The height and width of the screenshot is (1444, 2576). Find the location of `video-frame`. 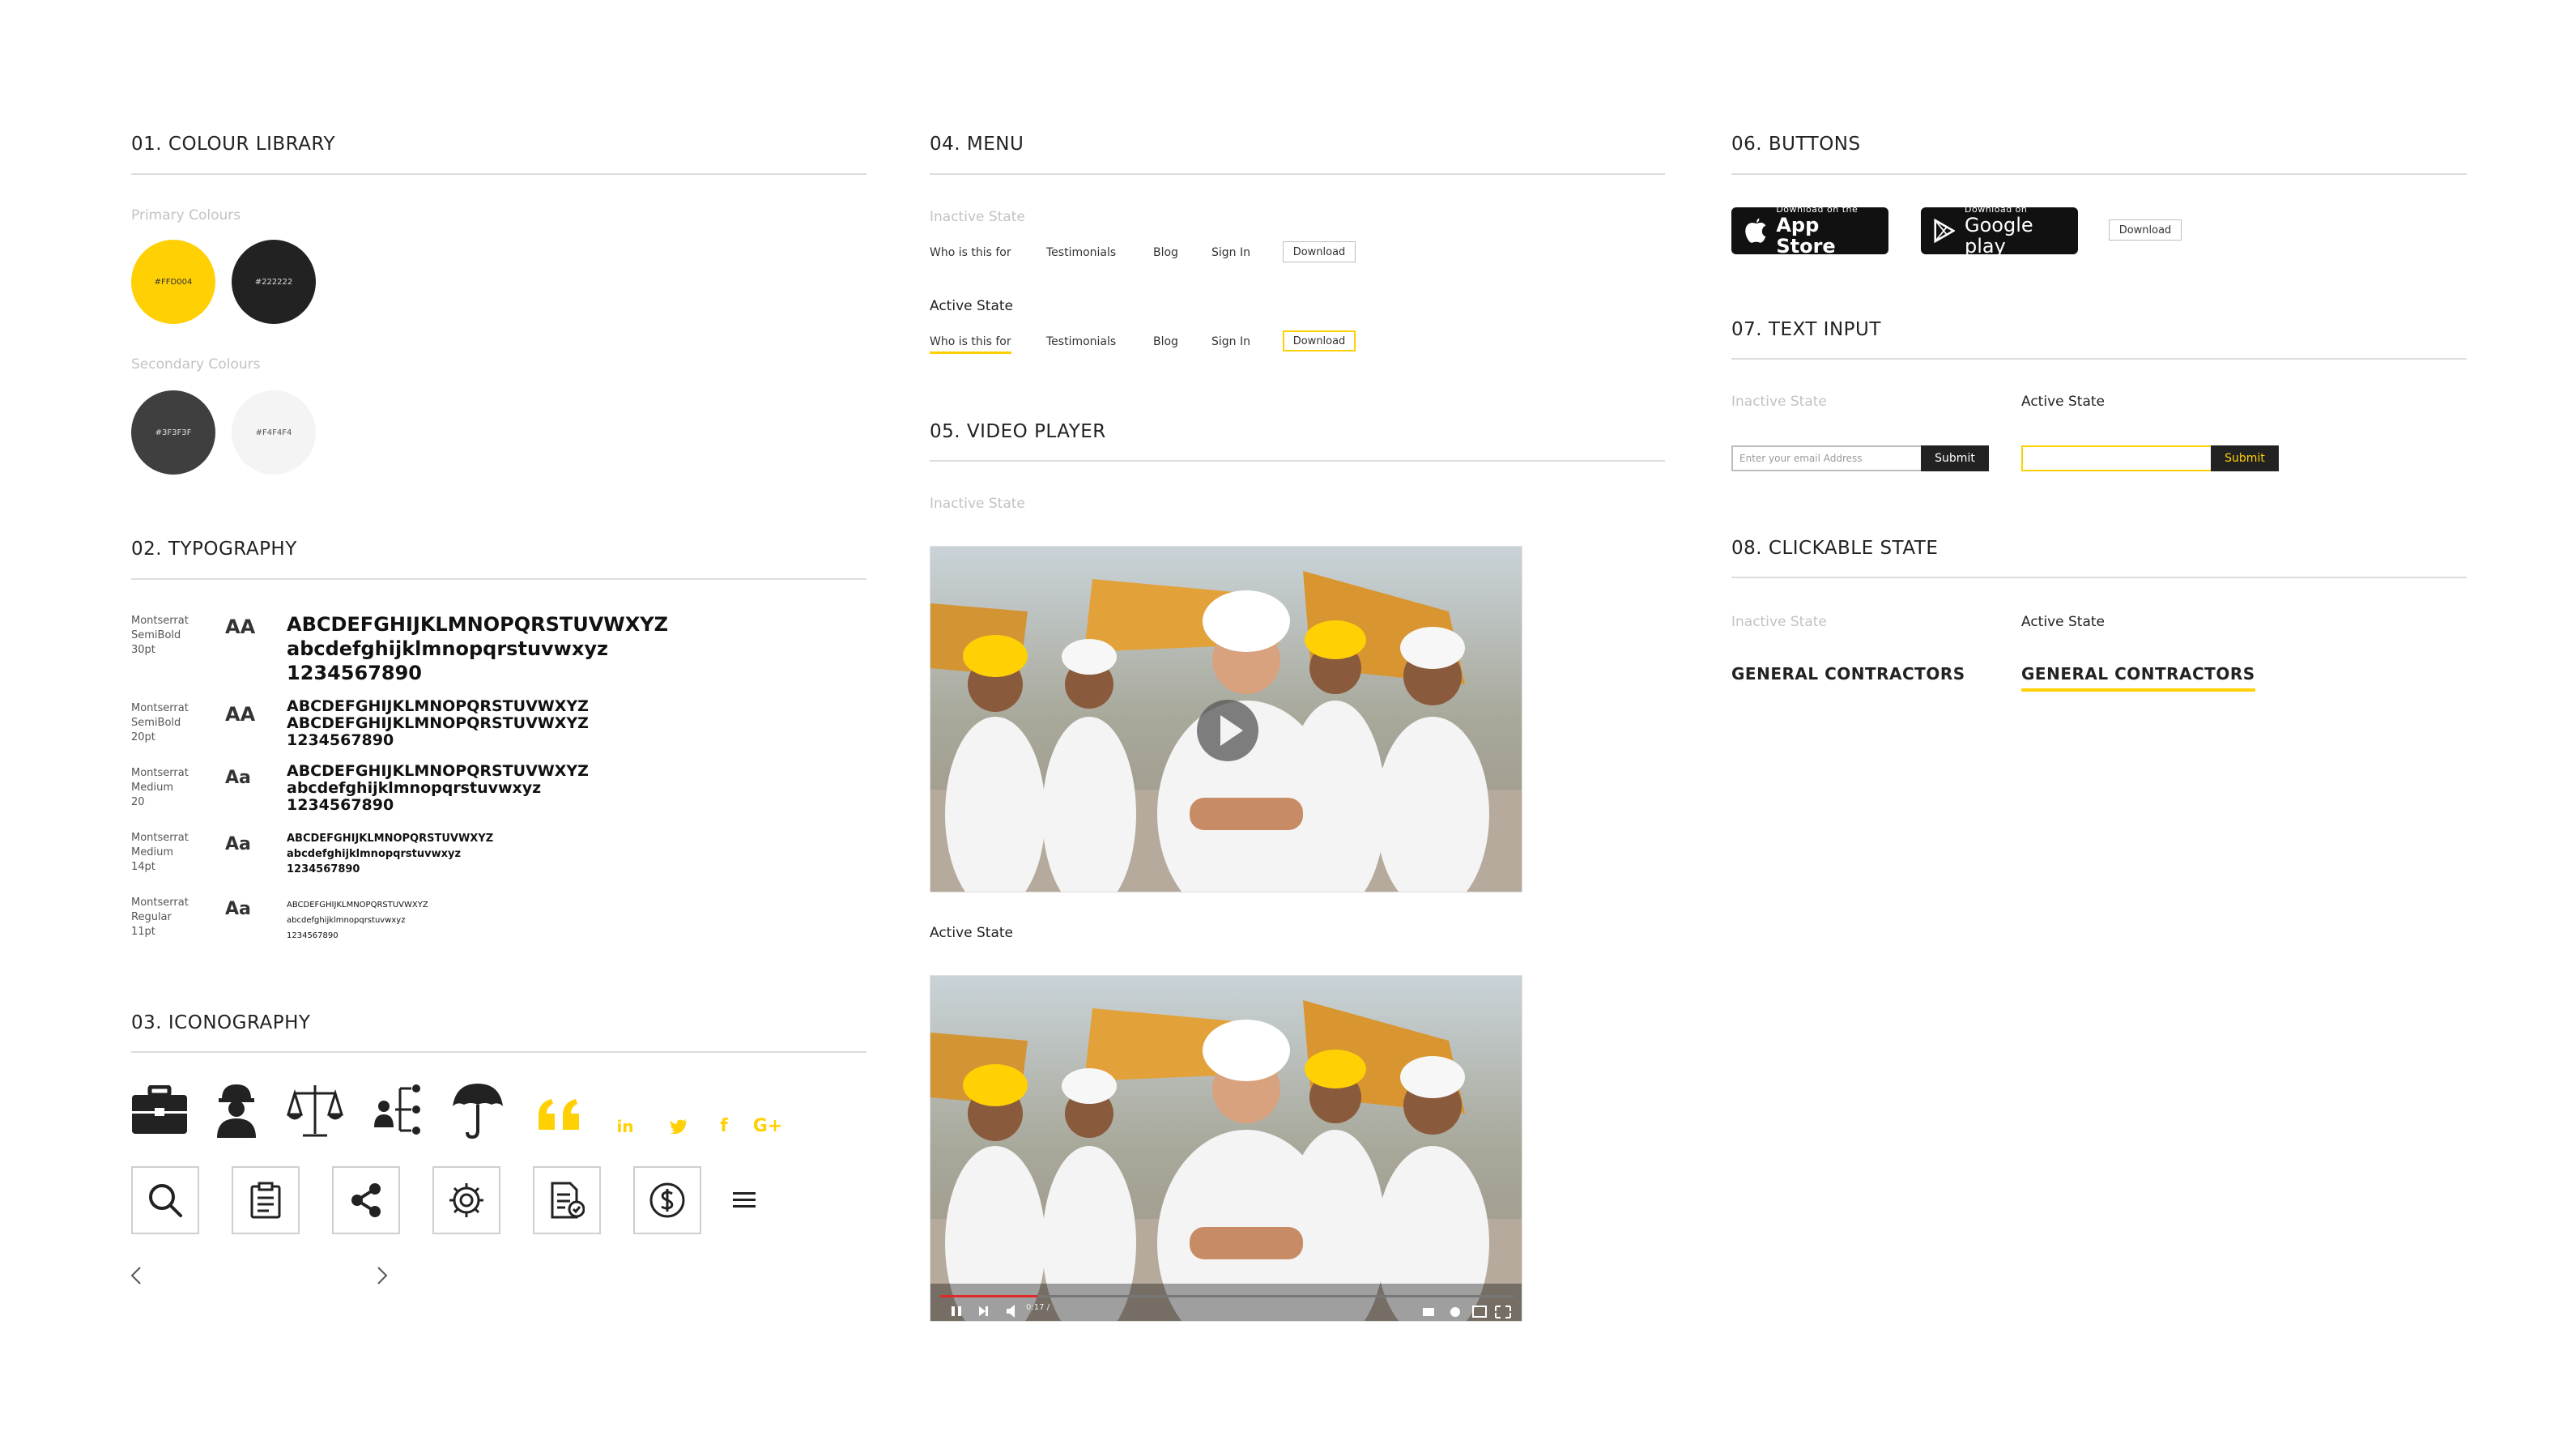

video-frame is located at coordinates (1226, 1148).